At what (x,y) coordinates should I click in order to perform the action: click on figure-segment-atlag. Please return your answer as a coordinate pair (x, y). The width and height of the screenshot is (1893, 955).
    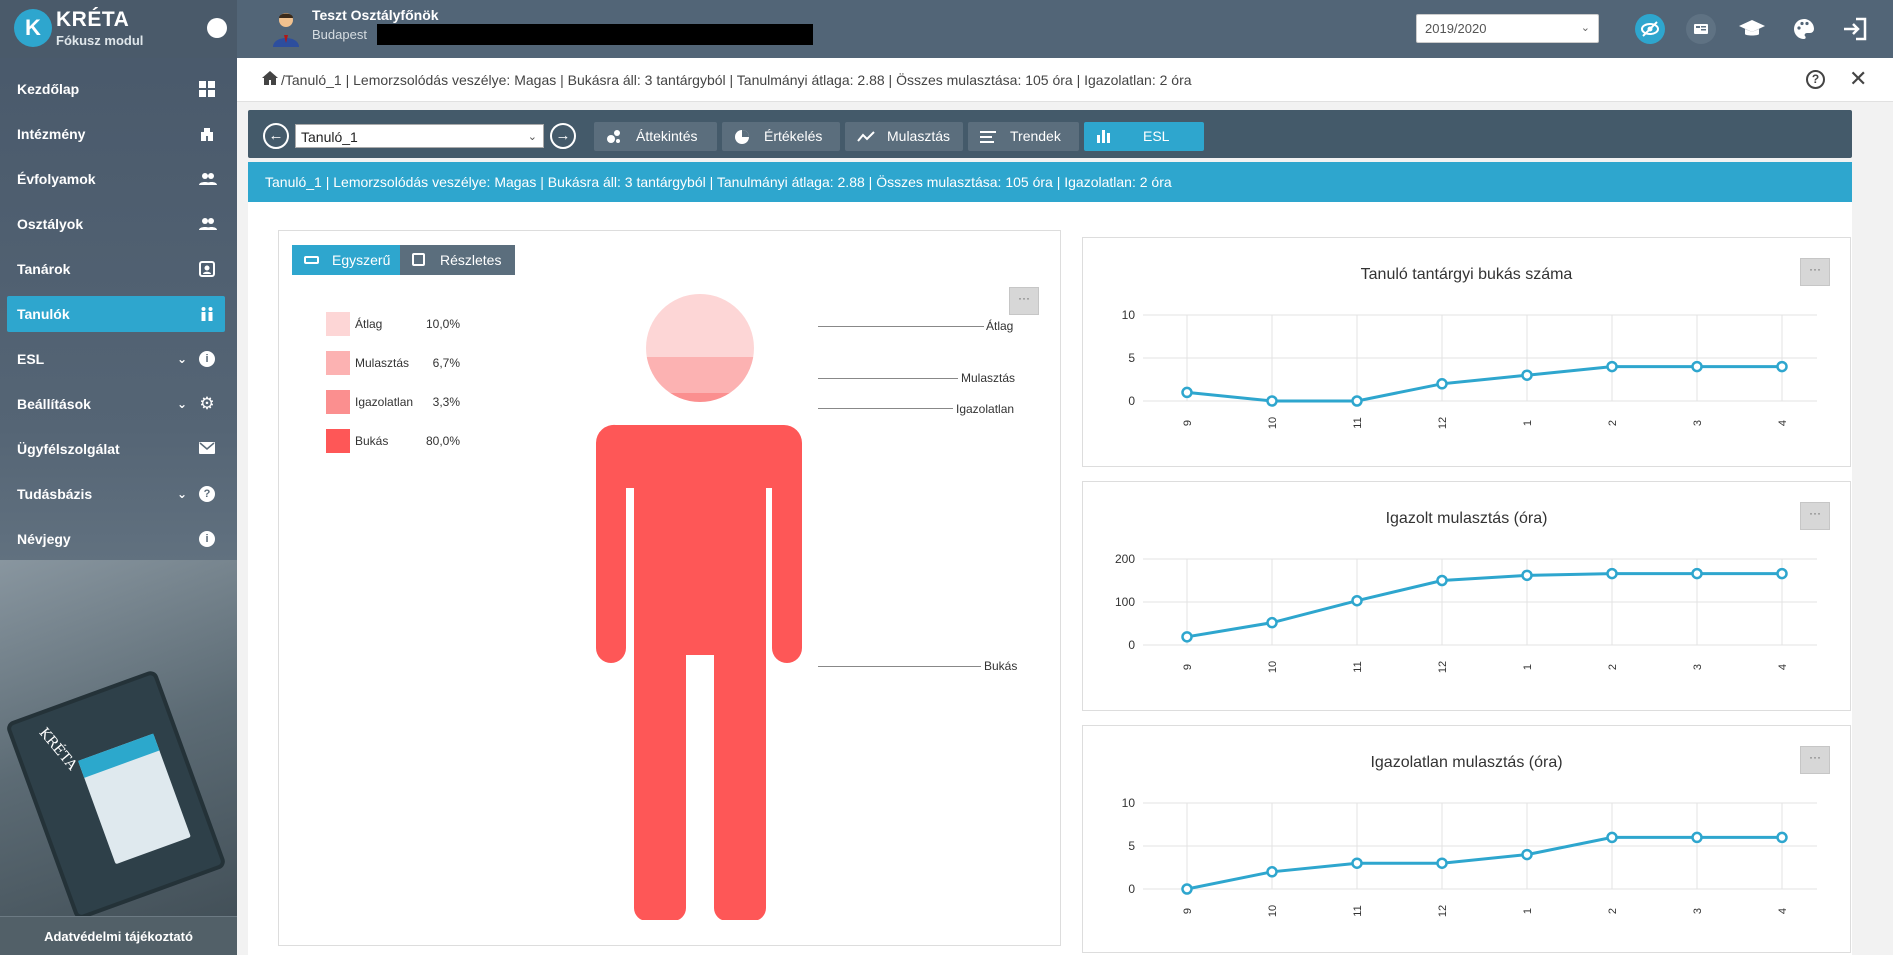
    Looking at the image, I should click on (700, 325).